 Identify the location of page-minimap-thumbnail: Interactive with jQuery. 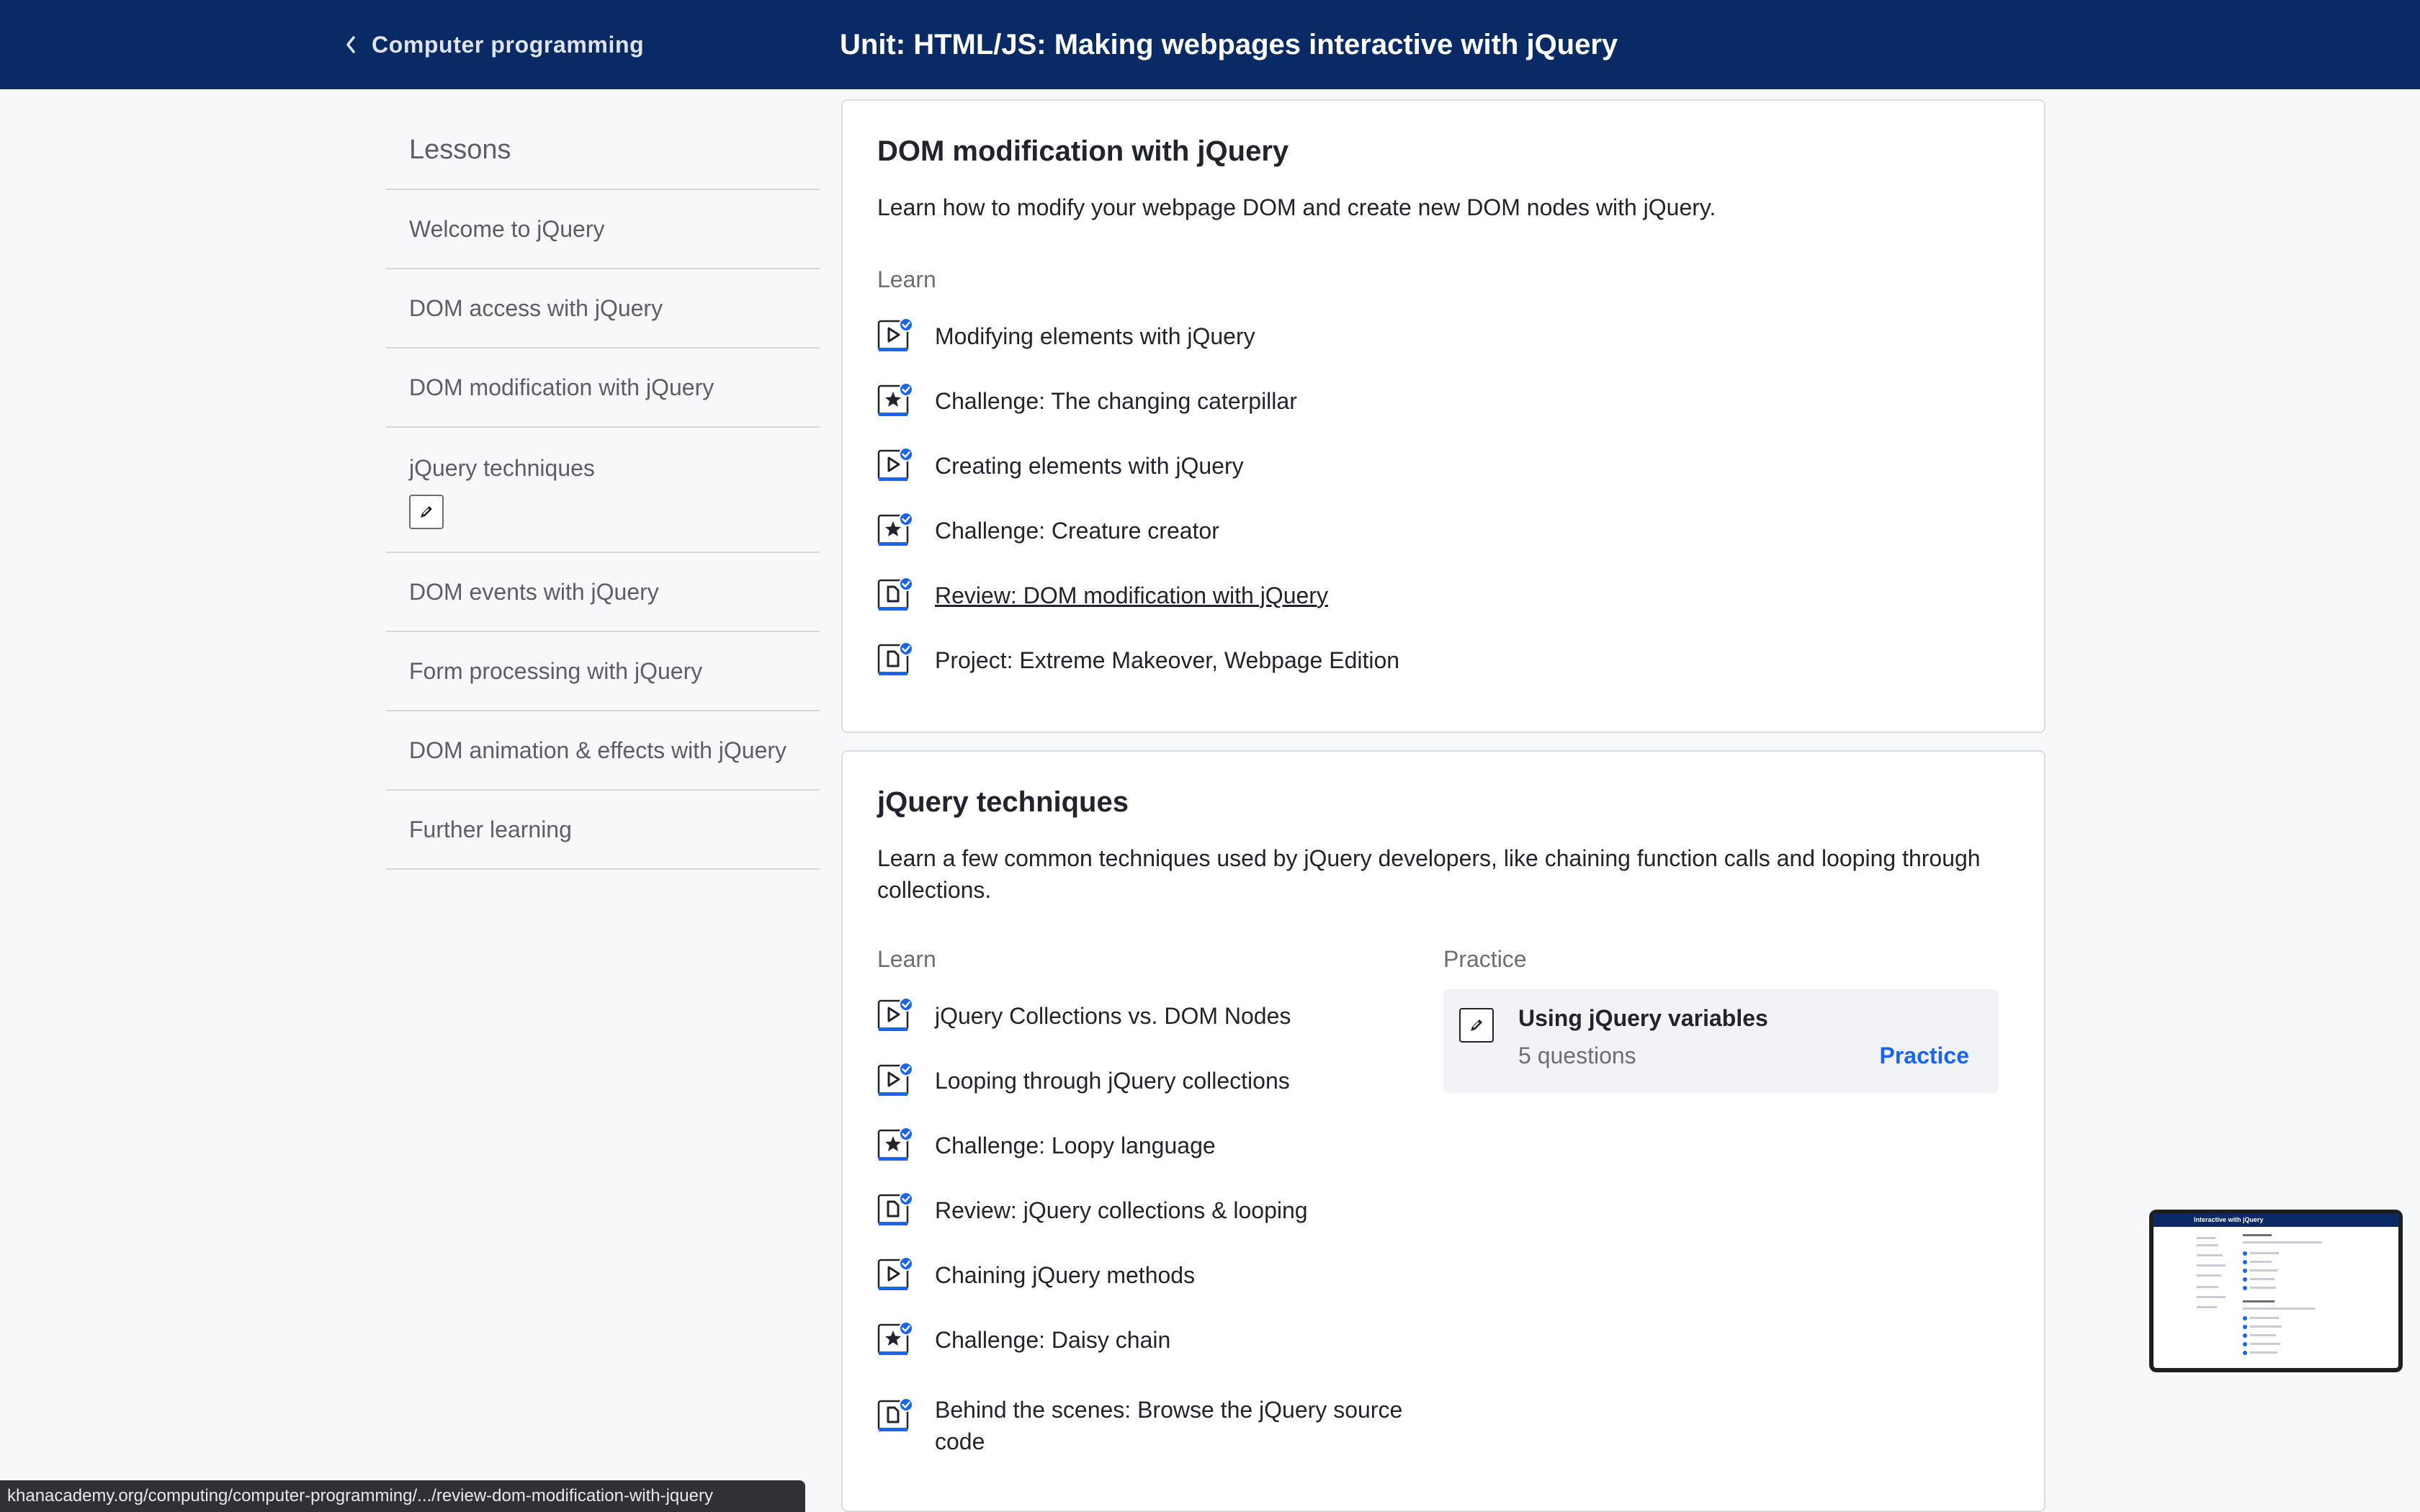
(2276, 1291).